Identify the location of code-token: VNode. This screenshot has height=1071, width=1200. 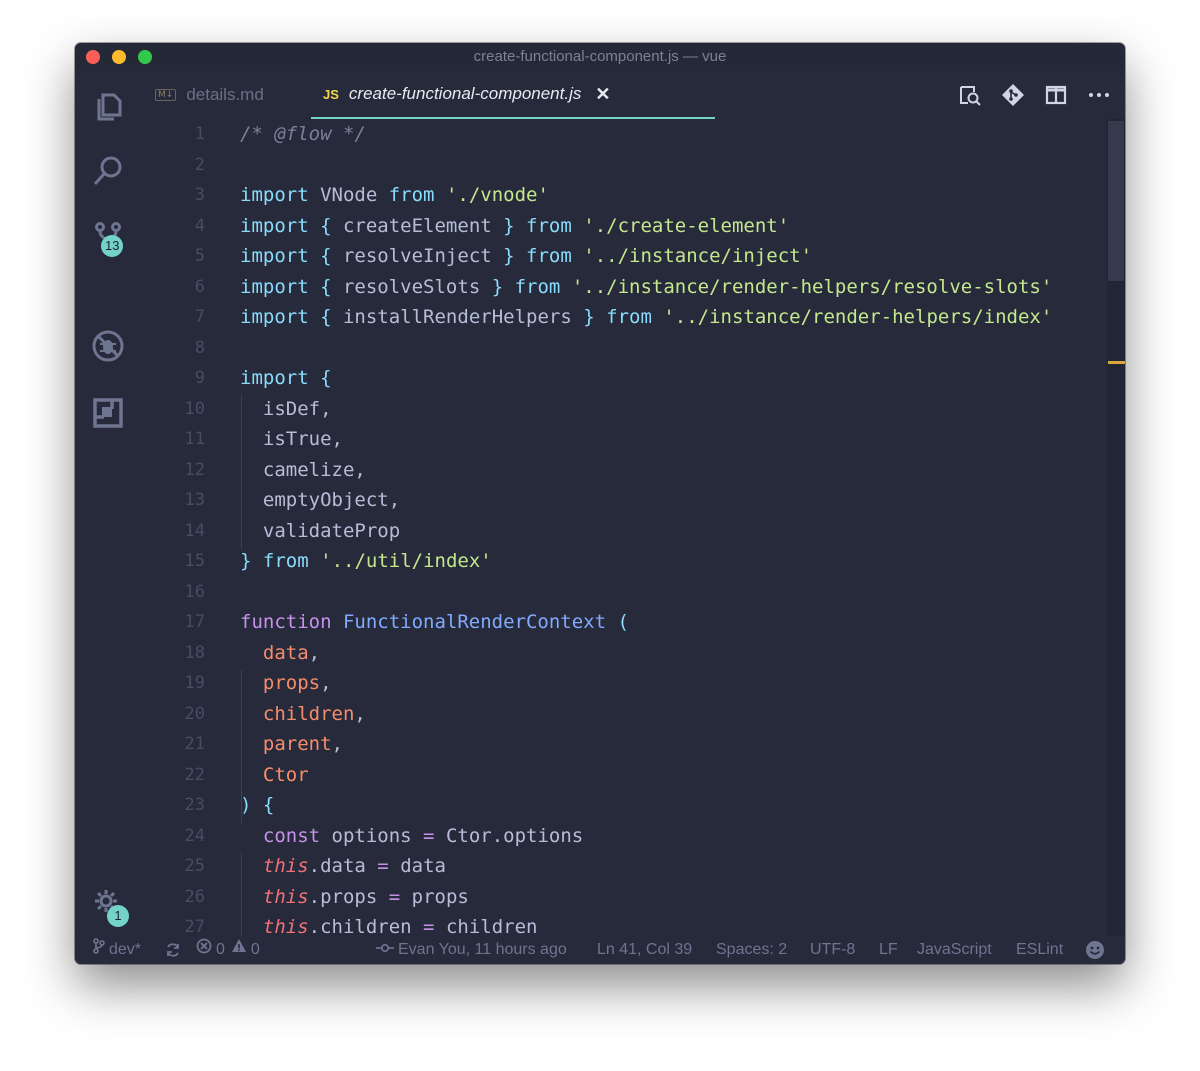
(348, 195).